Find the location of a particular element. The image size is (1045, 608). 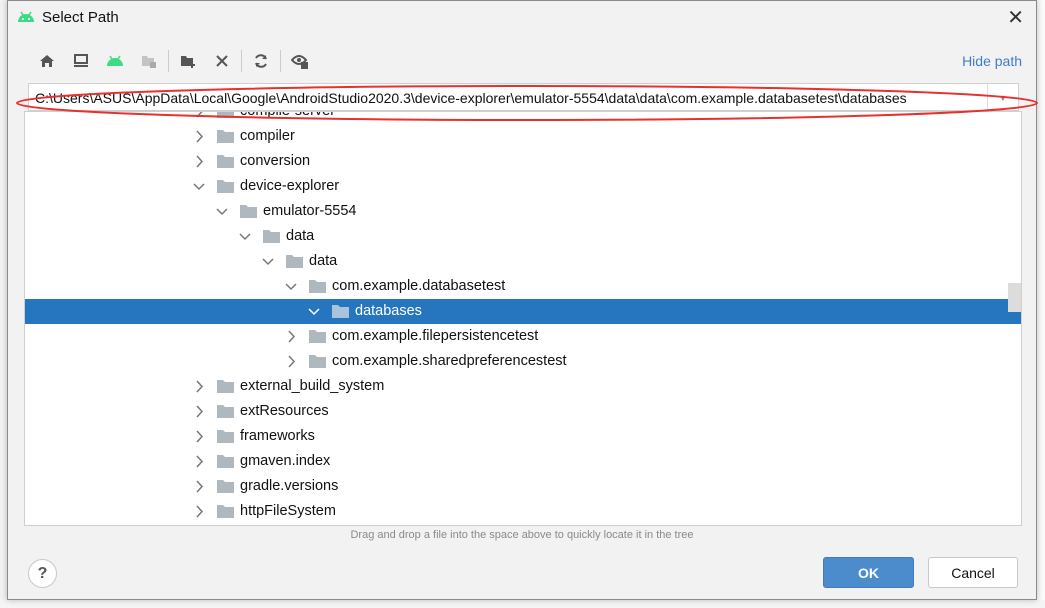

toolbar is located at coordinates (173, 61).